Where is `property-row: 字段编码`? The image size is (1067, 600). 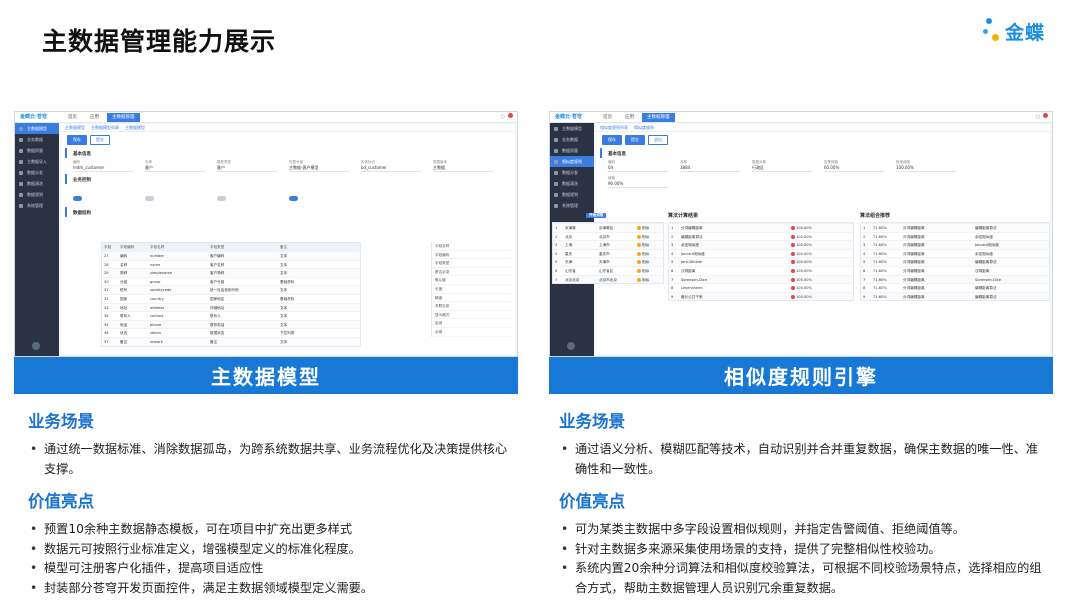
property-row: 字段编码 is located at coordinates (471, 255).